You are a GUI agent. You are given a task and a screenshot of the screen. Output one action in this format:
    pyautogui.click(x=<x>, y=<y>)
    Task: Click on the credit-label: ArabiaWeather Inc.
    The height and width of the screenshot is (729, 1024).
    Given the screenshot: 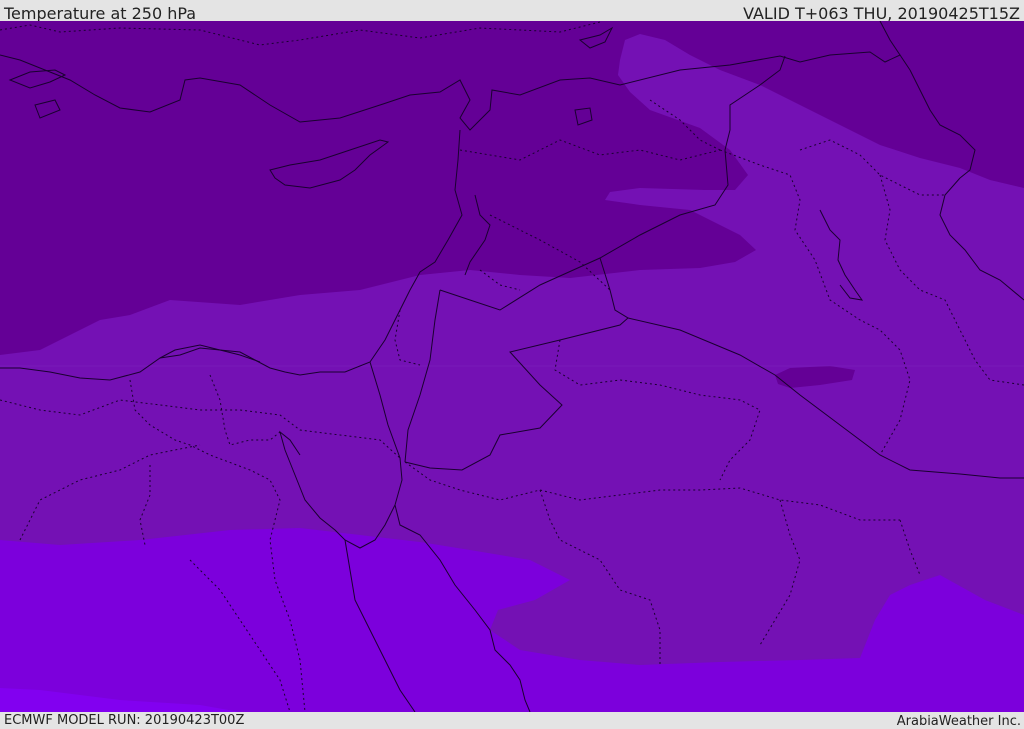 What is the action you would take?
    pyautogui.click(x=958, y=721)
    